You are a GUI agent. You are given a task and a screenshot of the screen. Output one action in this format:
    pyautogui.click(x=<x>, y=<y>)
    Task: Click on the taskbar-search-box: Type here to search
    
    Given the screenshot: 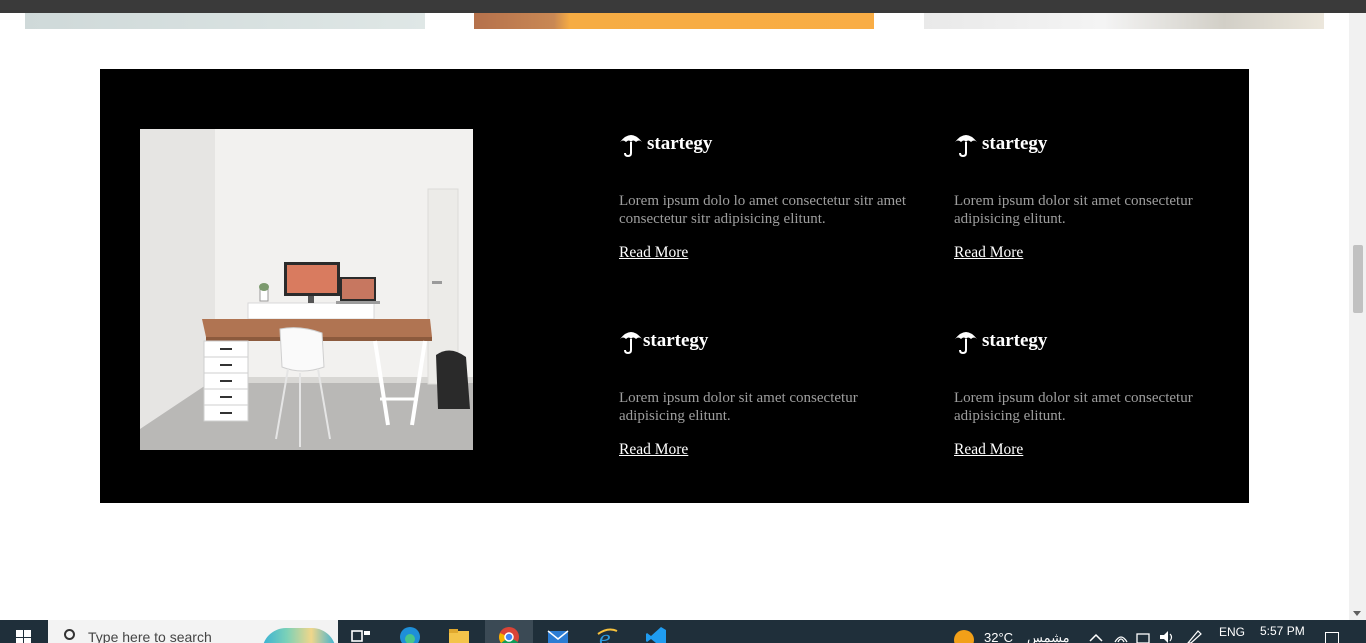 What is the action you would take?
    pyautogui.click(x=193, y=631)
    